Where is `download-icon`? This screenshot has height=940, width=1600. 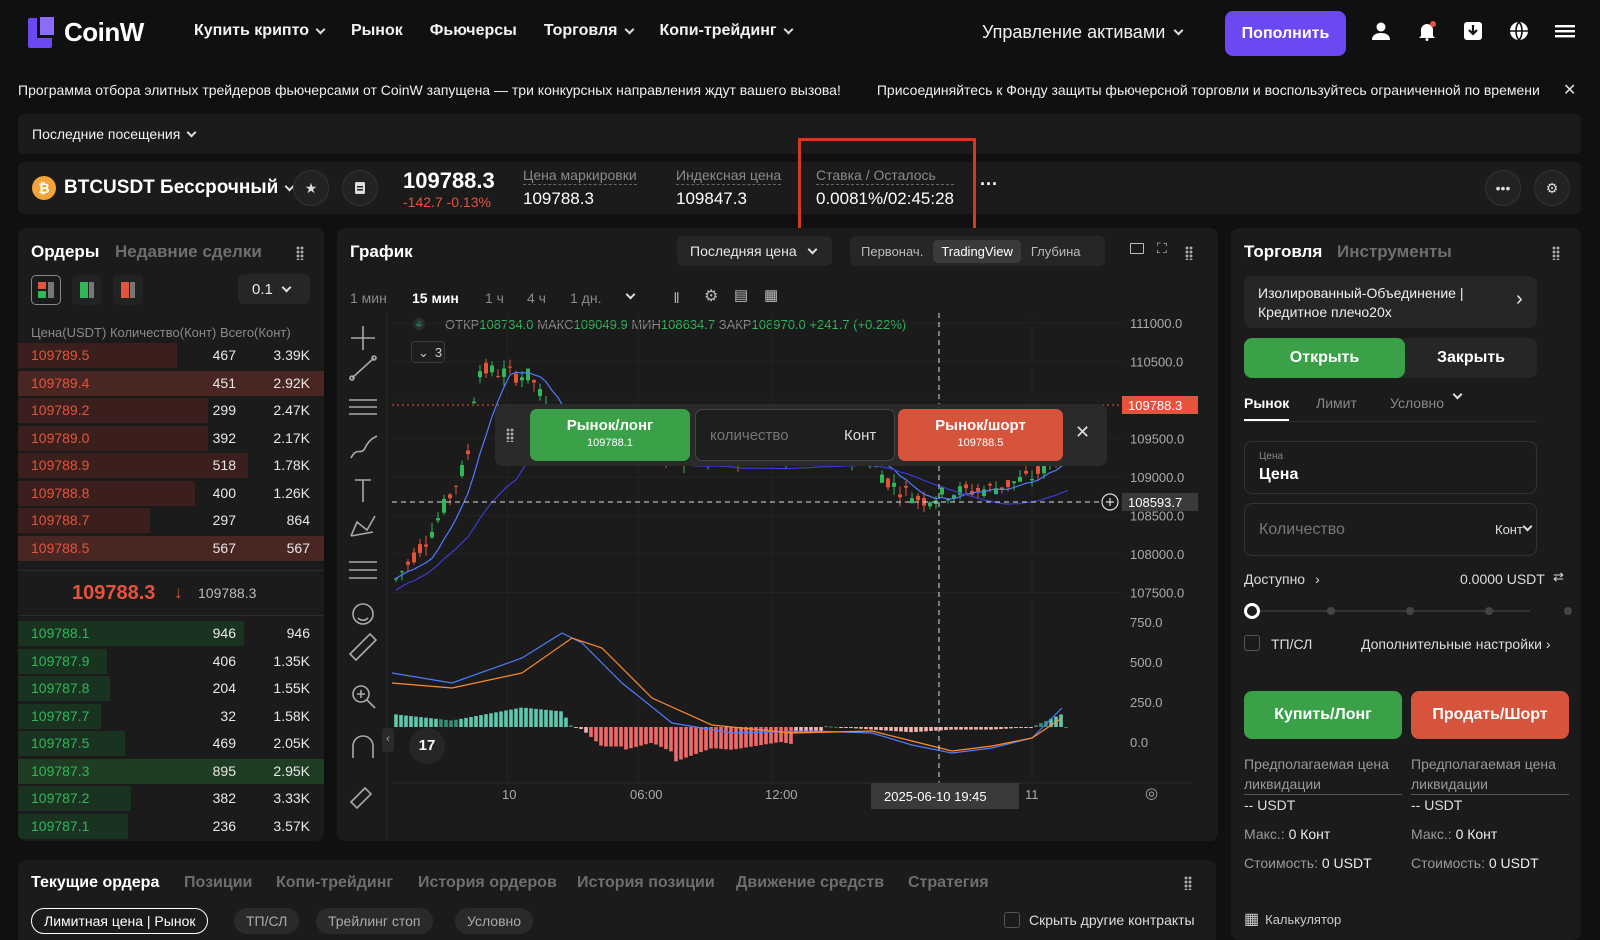 download-icon is located at coordinates (1473, 31).